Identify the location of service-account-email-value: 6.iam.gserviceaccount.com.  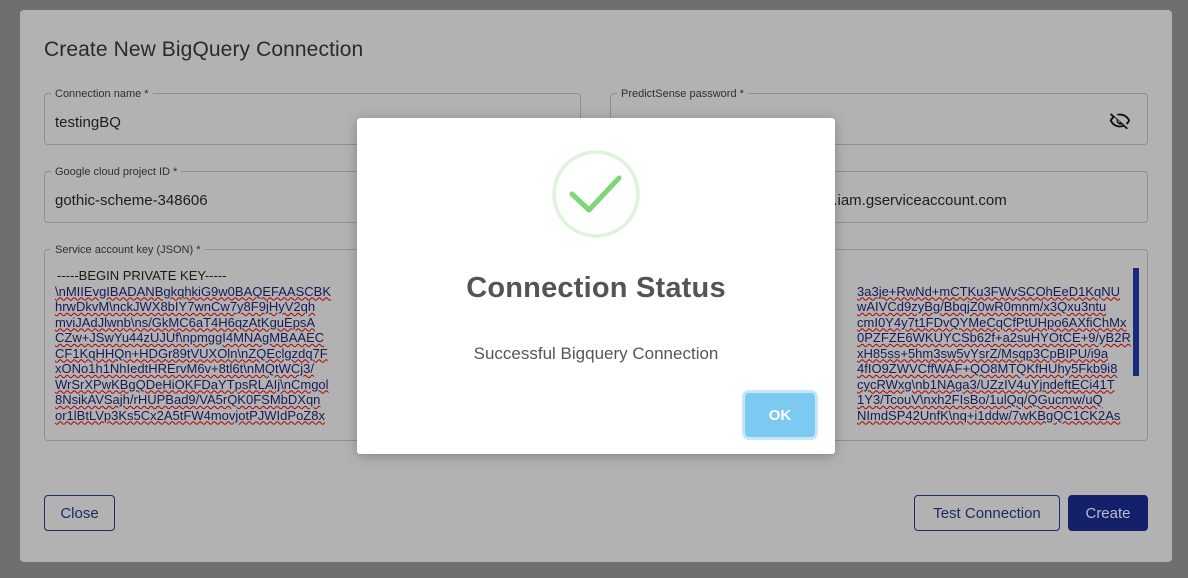
(916, 200).